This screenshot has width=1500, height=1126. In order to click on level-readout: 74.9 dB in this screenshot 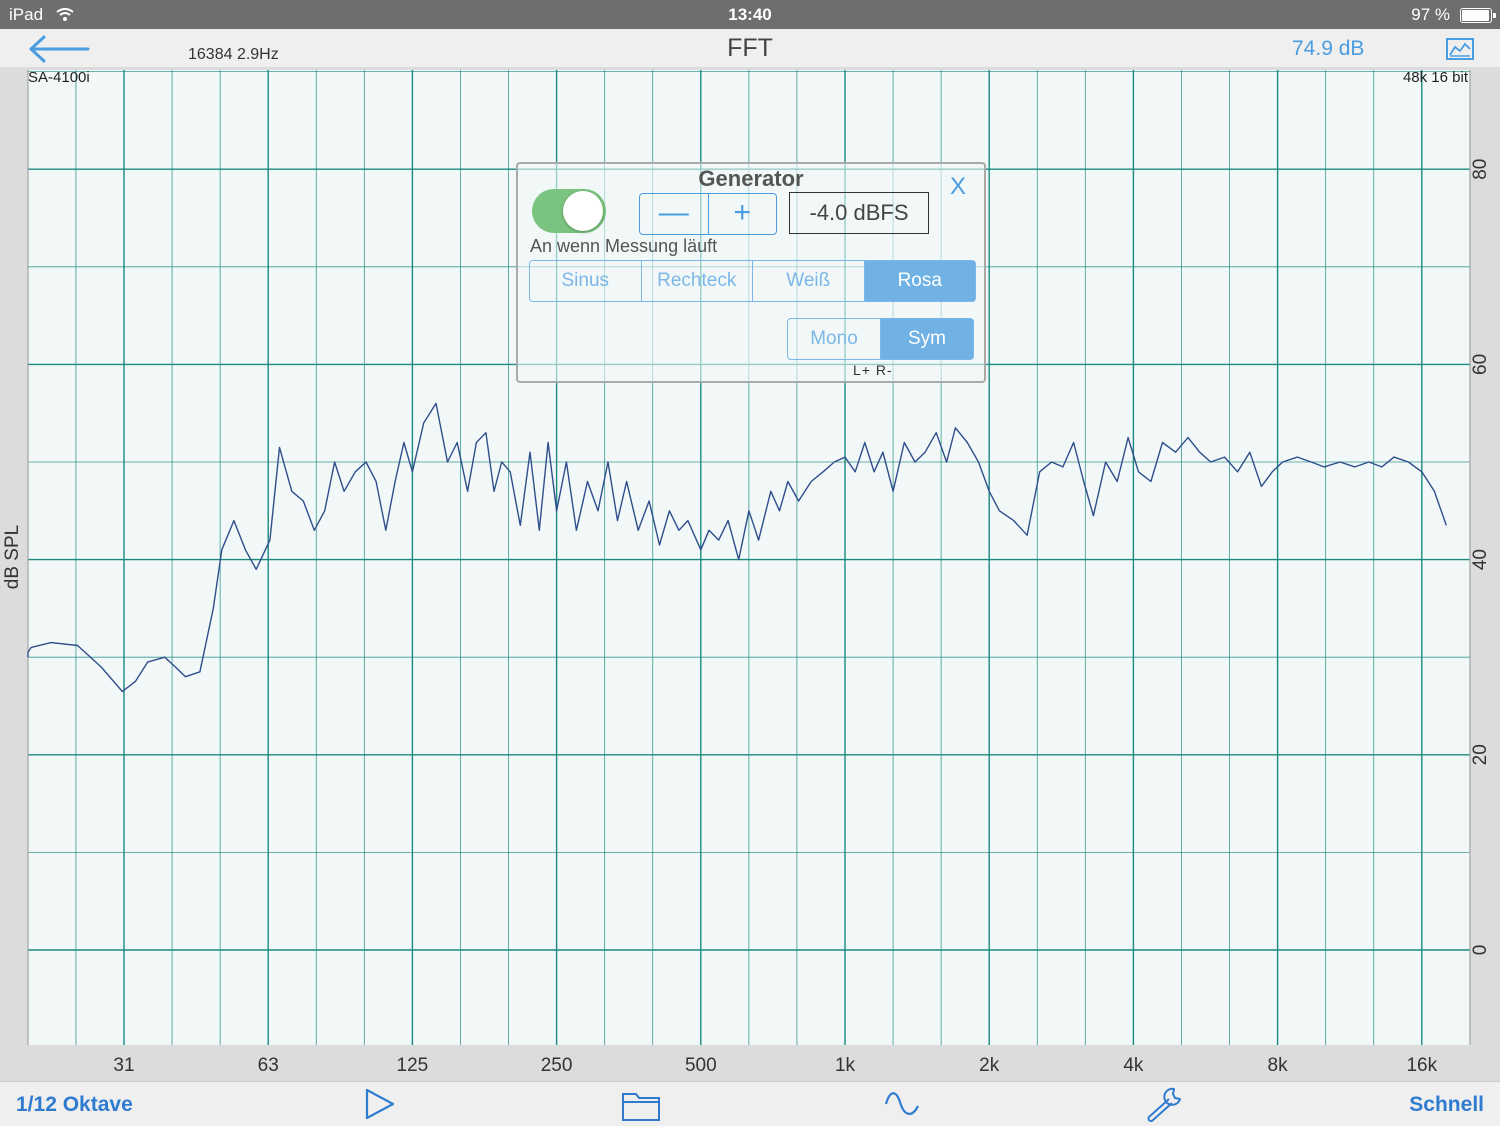, I will do `click(1328, 49)`.